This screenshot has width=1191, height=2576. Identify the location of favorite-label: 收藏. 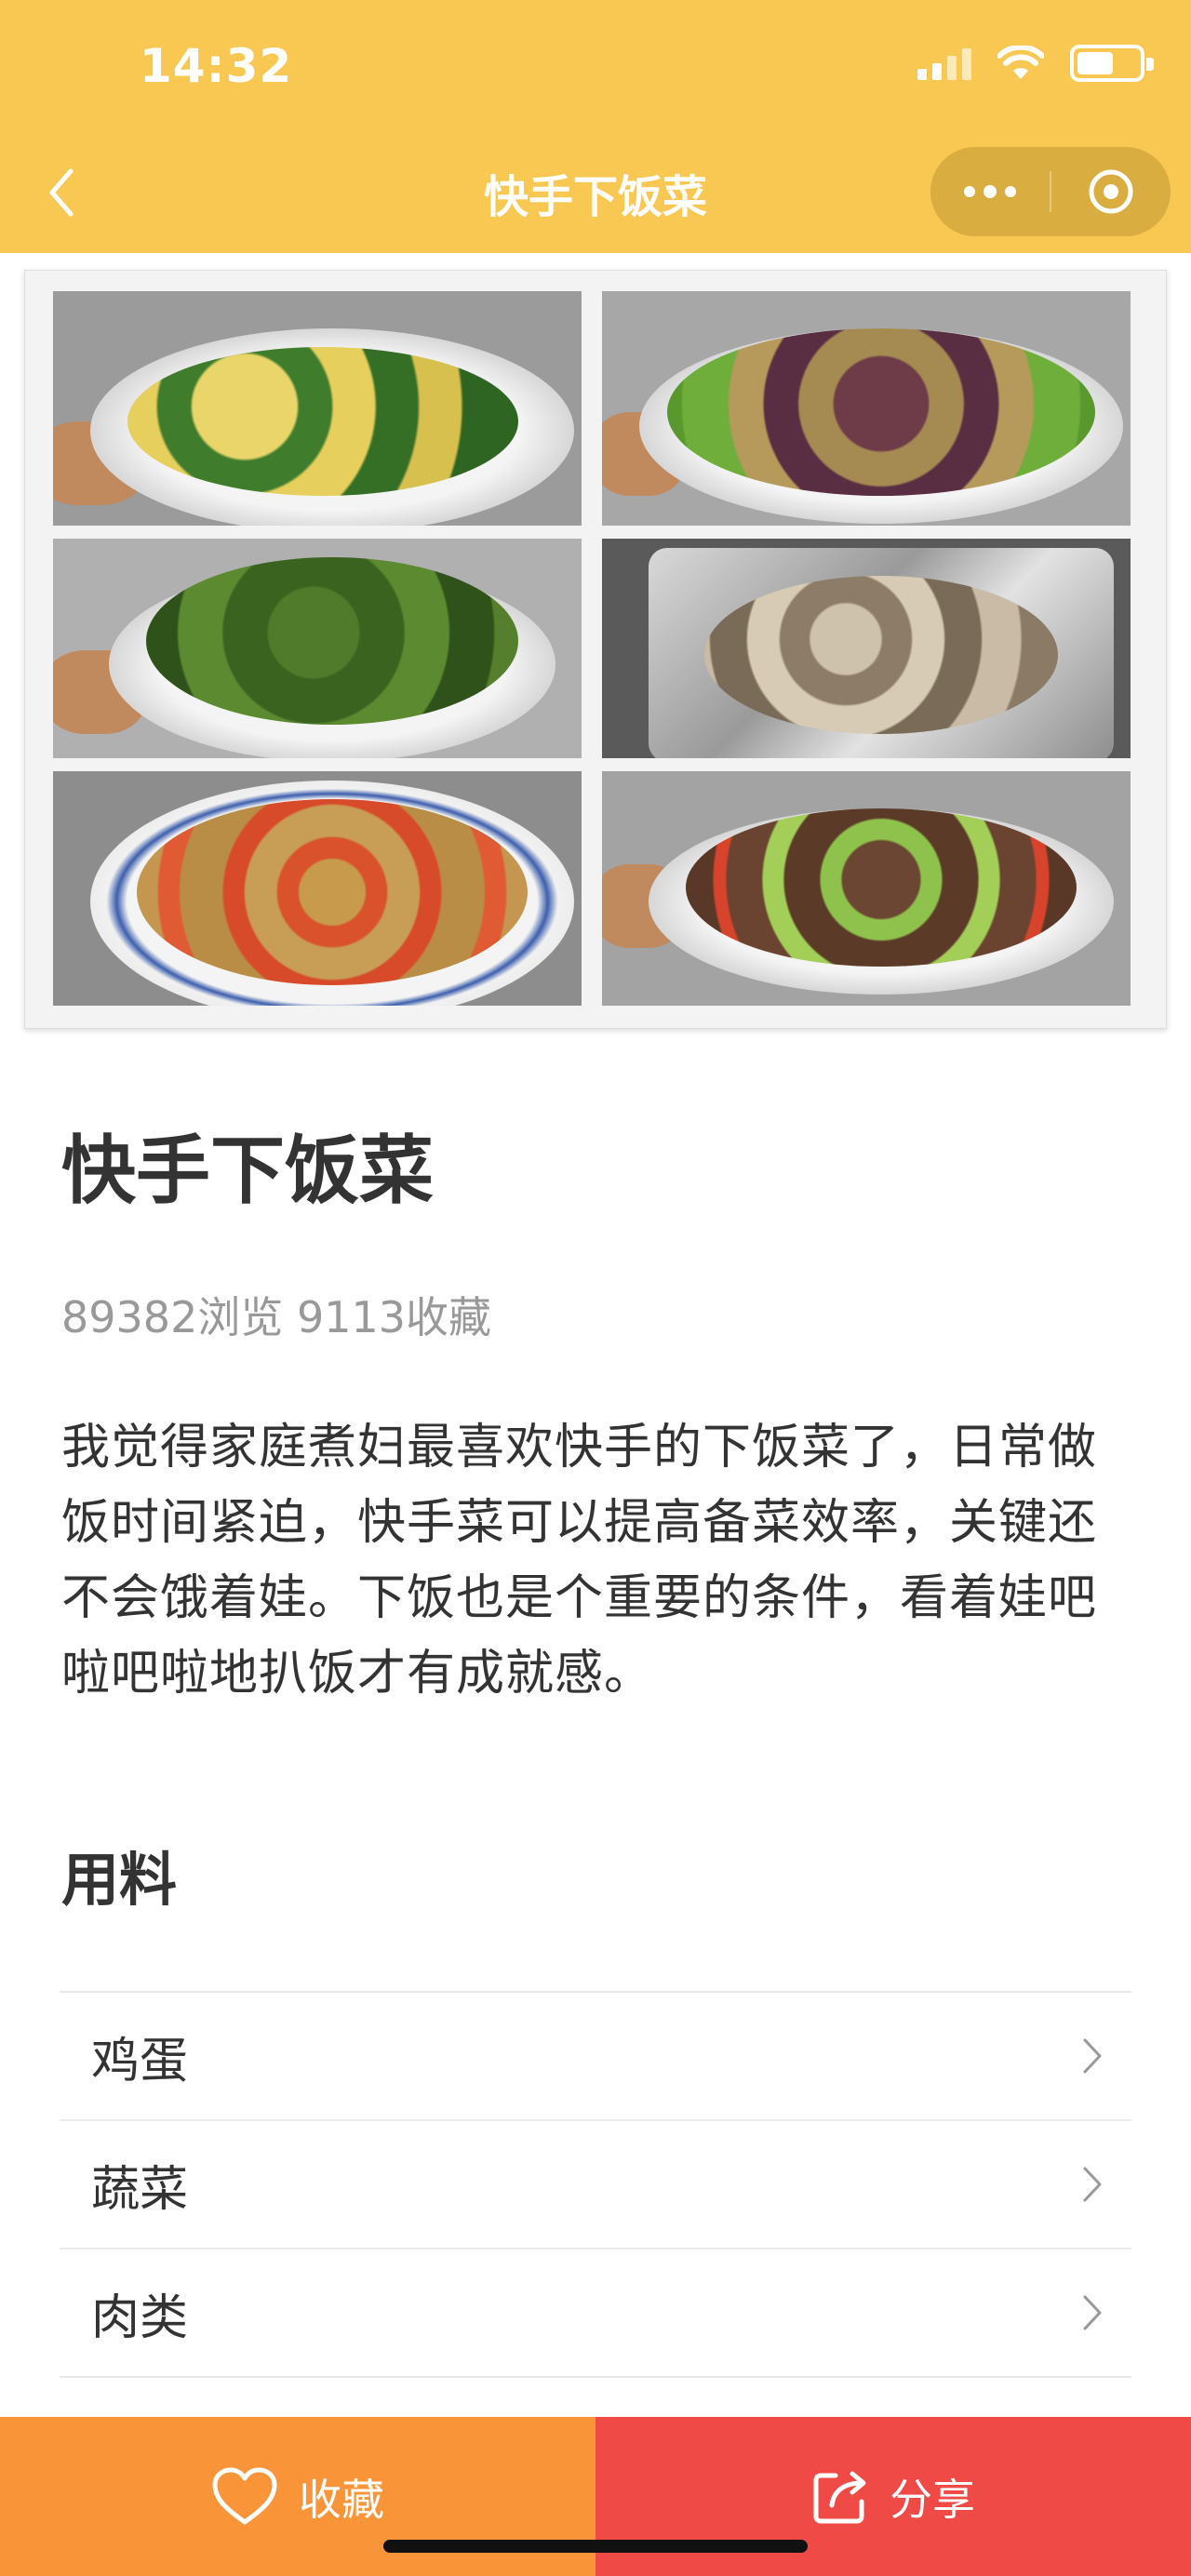
(341, 2499).